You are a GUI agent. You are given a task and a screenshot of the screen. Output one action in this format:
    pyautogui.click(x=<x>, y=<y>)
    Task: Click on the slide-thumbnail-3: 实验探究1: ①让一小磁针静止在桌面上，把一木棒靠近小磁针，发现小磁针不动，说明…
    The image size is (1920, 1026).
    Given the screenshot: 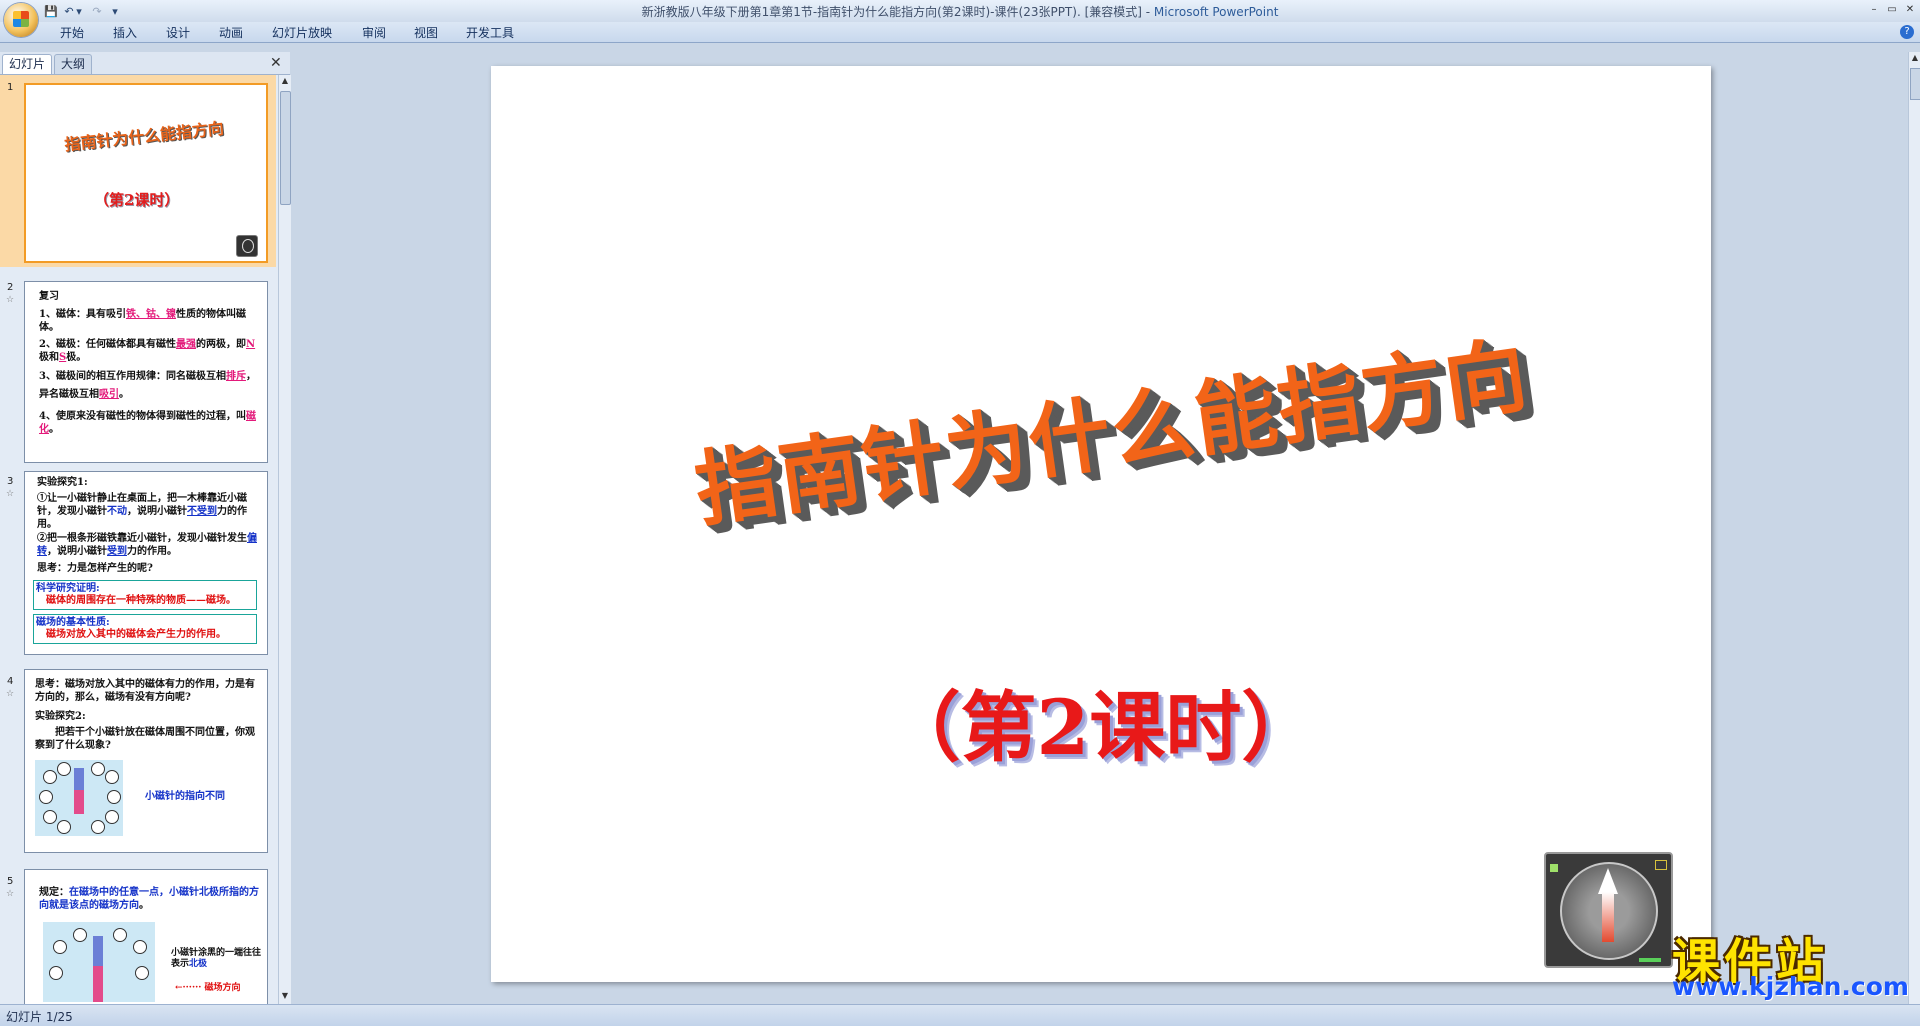 What is the action you would take?
    pyautogui.click(x=146, y=563)
    